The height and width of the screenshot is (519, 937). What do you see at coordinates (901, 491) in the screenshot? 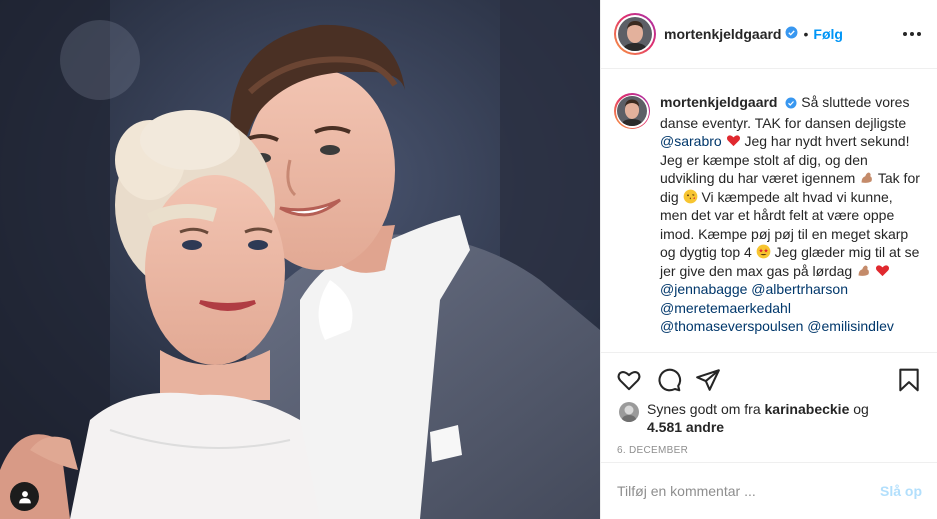
I see `post-comment-button: Slå op` at bounding box center [901, 491].